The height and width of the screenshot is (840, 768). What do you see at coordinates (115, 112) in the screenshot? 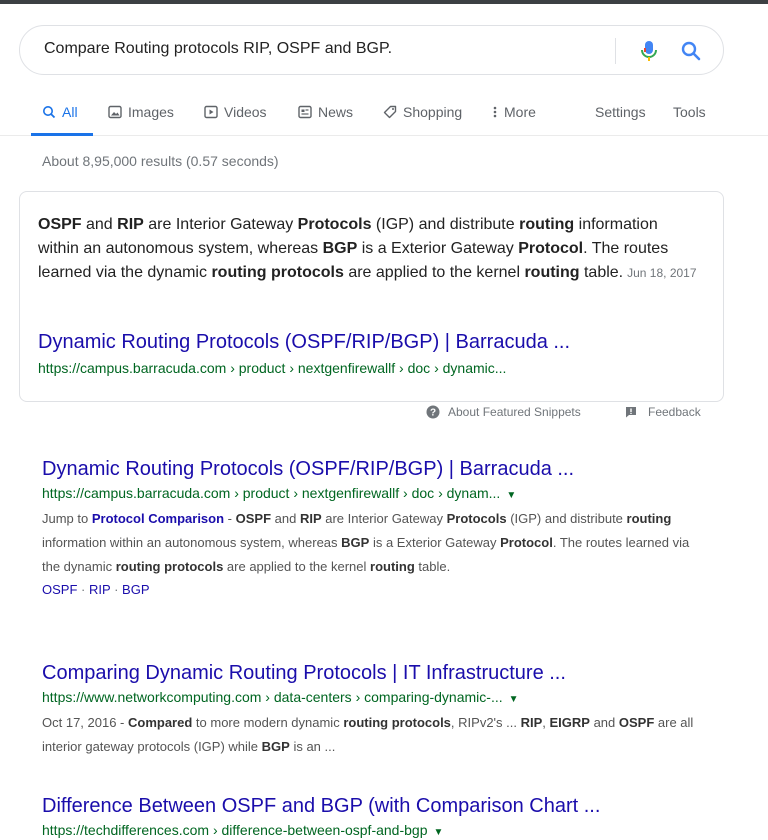
I see `image-icon` at bounding box center [115, 112].